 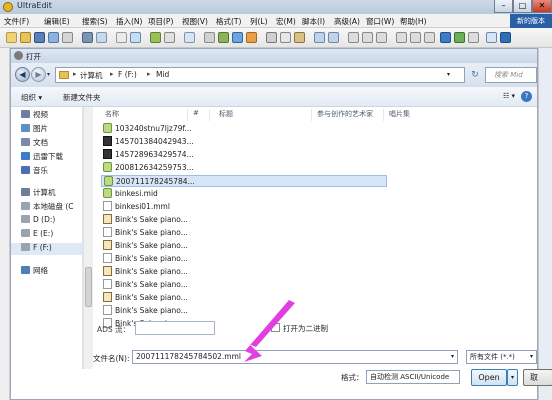 I want to click on nav-item-documents: 文档, so click(x=34, y=143).